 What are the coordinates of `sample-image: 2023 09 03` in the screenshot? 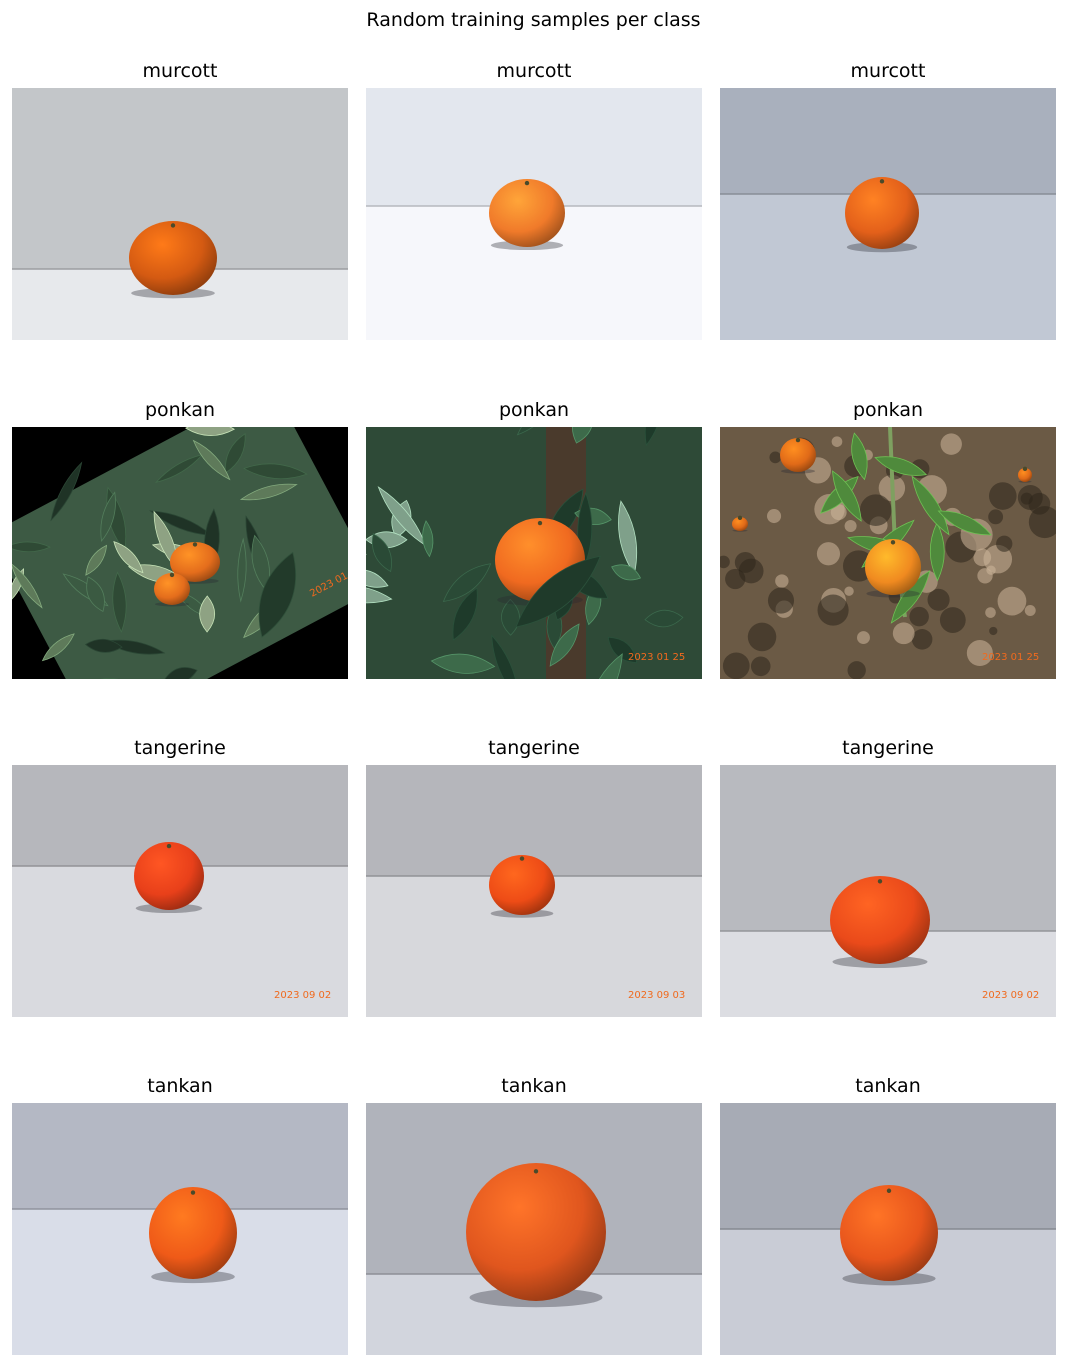 It's located at (534, 891).